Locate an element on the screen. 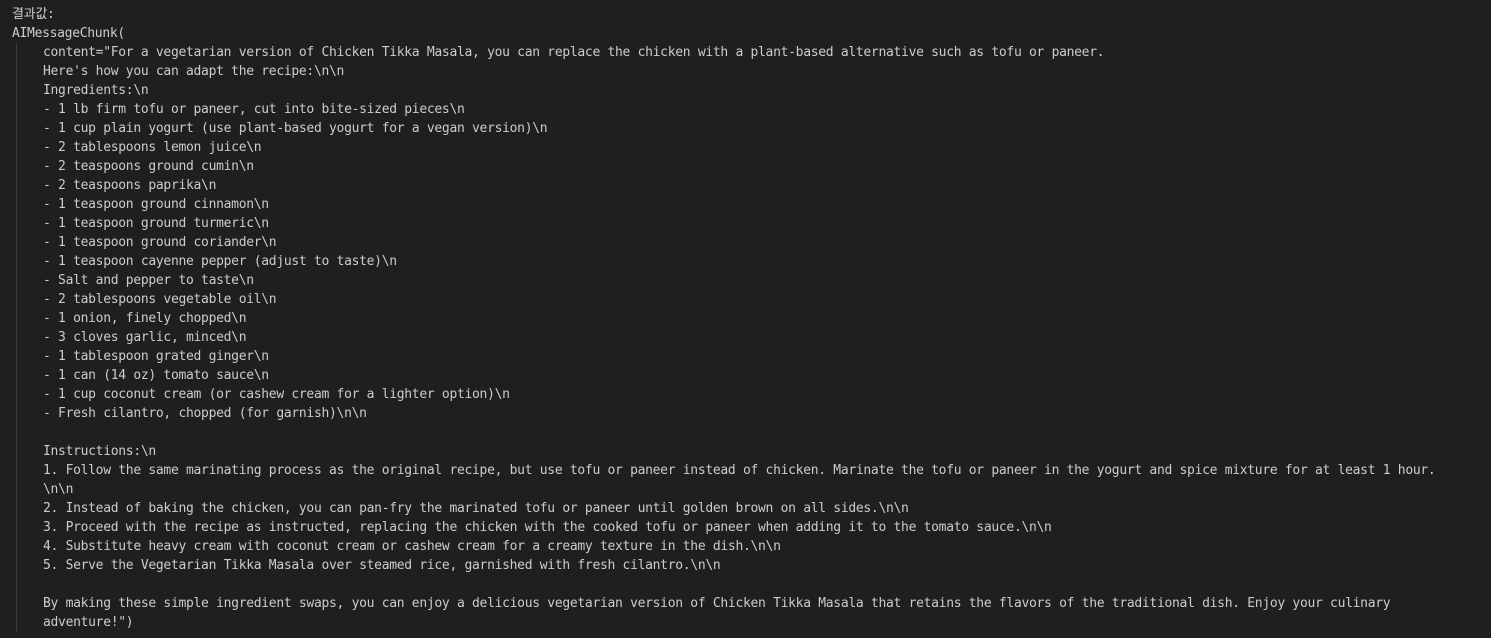 This screenshot has height=638, width=1491. ingredient-line: - Salt and pepper to taste\n is located at coordinates (148, 280).